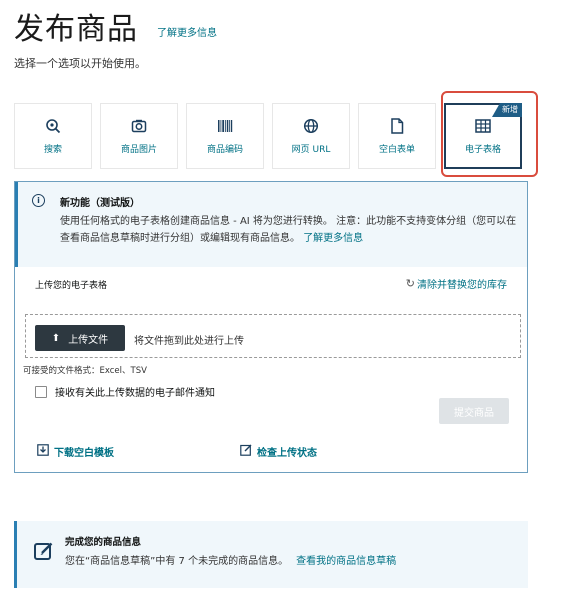  Describe the element at coordinates (397, 126) in the screenshot. I see `document-icon` at that location.